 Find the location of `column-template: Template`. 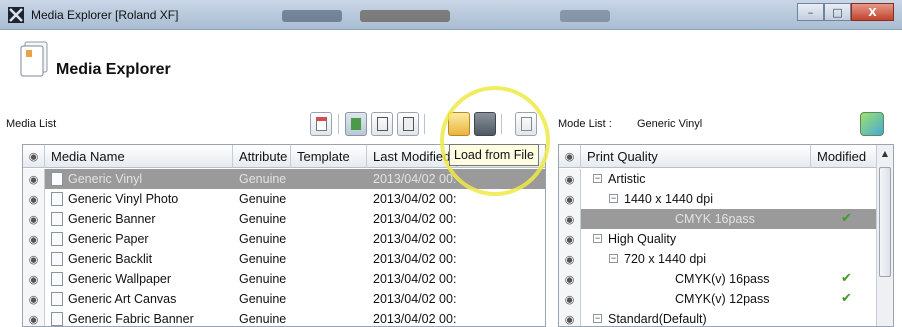

column-template: Template is located at coordinates (329, 156).